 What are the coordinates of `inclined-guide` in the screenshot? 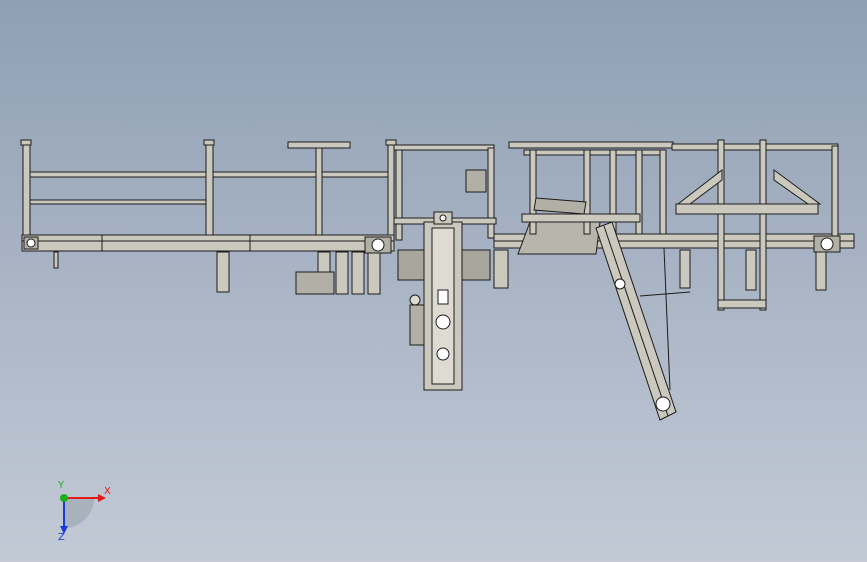 It's located at (560, 206).